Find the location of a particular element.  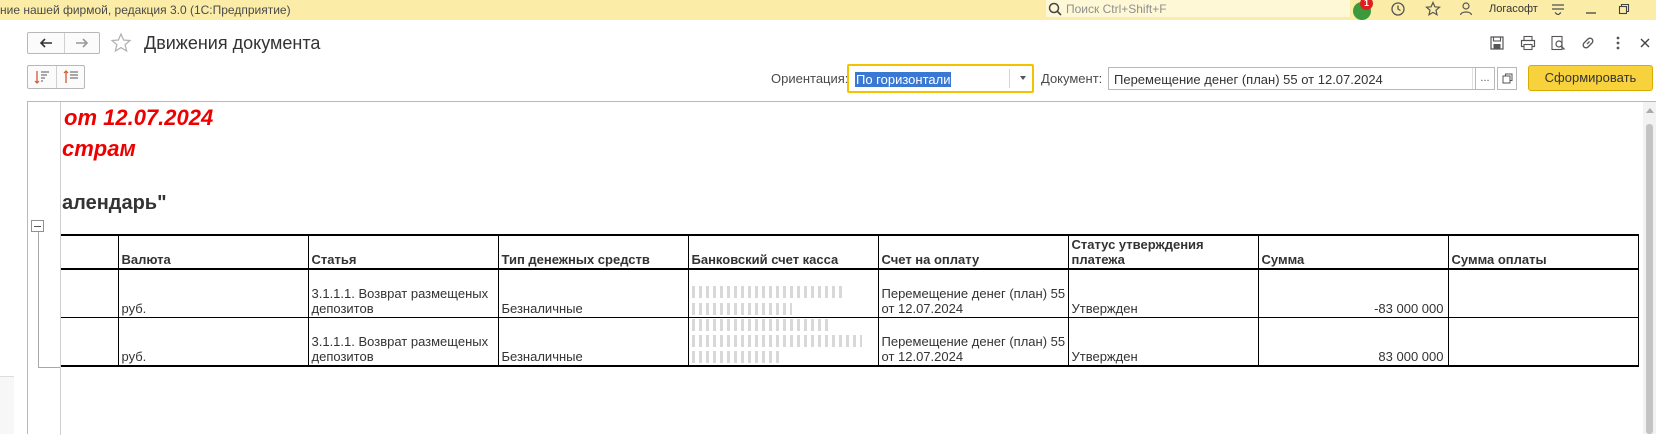

history-icon is located at coordinates (1398, 9).